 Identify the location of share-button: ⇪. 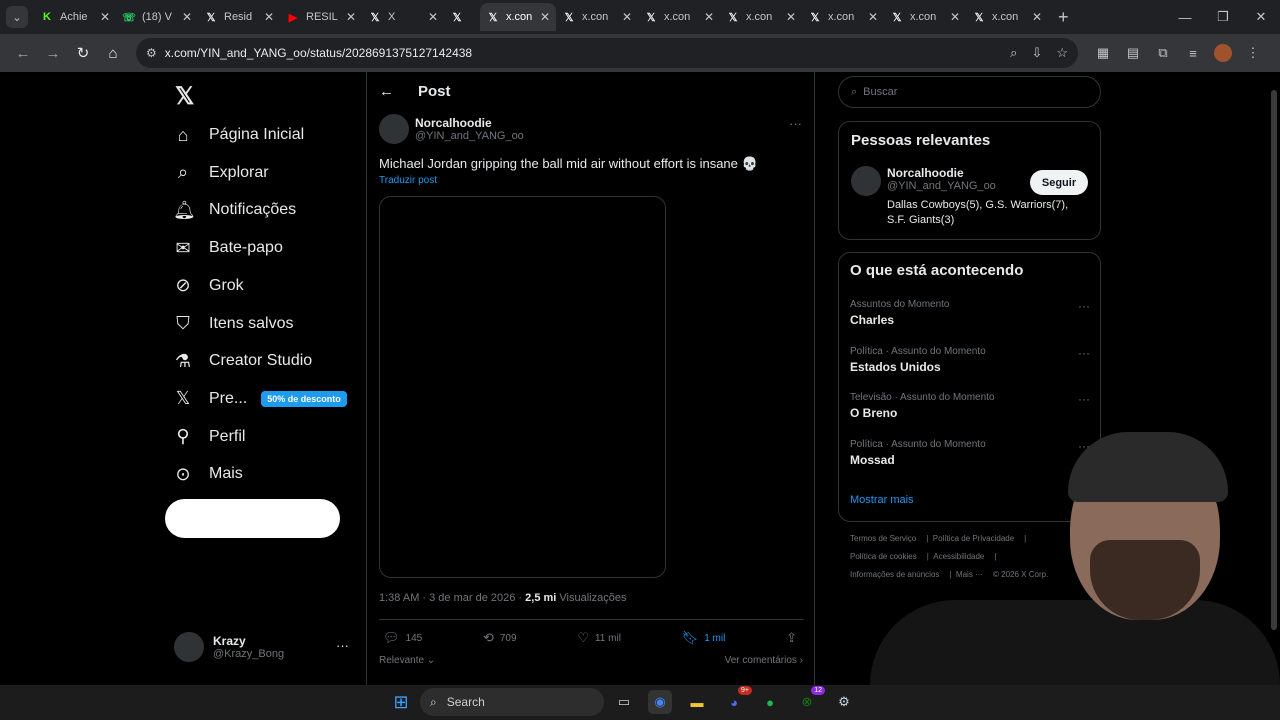
(794, 638).